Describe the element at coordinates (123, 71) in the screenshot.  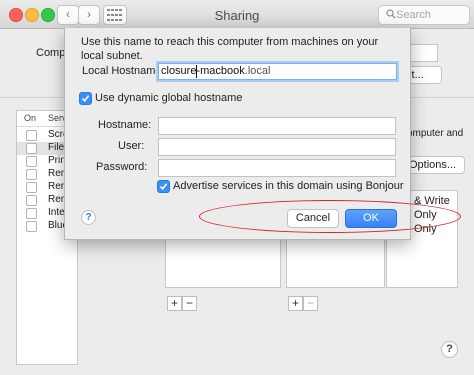
I see `local-hostname-label: Local Hostname:` at that location.